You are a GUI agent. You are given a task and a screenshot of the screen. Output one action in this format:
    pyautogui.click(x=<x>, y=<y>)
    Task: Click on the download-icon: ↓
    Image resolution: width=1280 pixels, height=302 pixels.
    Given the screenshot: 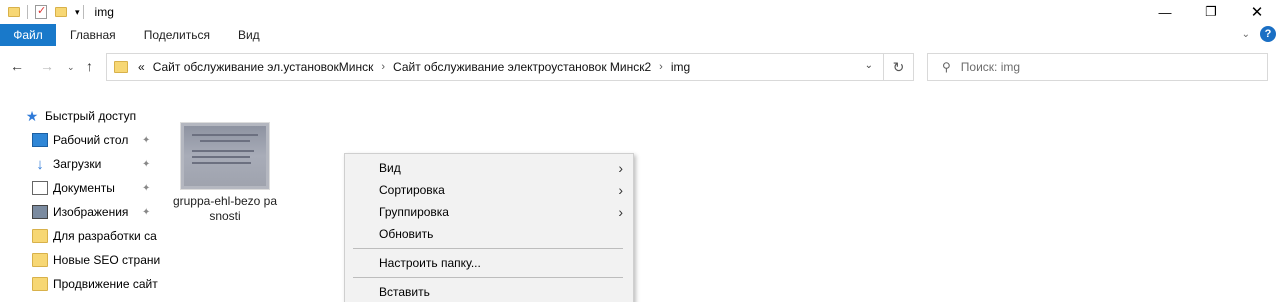 What is the action you would take?
    pyautogui.click(x=40, y=164)
    